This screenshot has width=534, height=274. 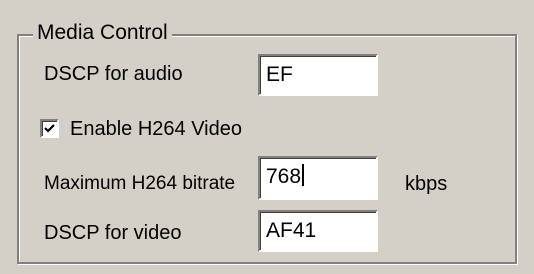 What do you see at coordinates (279, 74) in the screenshot?
I see `dscp-audio-value: EF` at bounding box center [279, 74].